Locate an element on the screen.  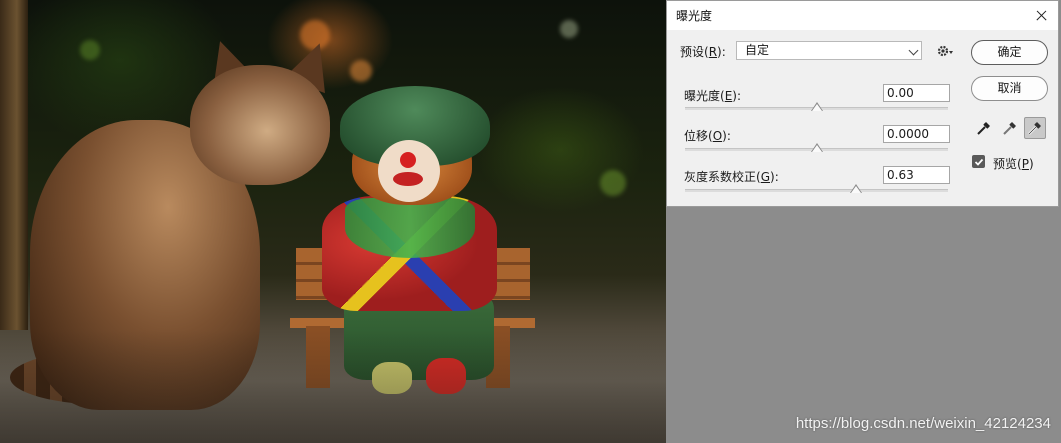
offset-slider is located at coordinates (816, 147).